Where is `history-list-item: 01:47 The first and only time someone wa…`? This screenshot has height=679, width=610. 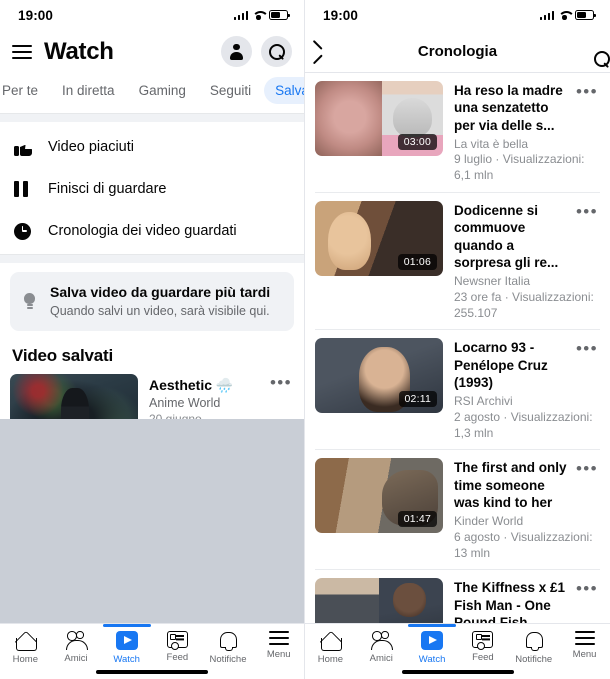
history-list-item: 01:47 The first and only time someone wa… is located at coordinates (457, 509).